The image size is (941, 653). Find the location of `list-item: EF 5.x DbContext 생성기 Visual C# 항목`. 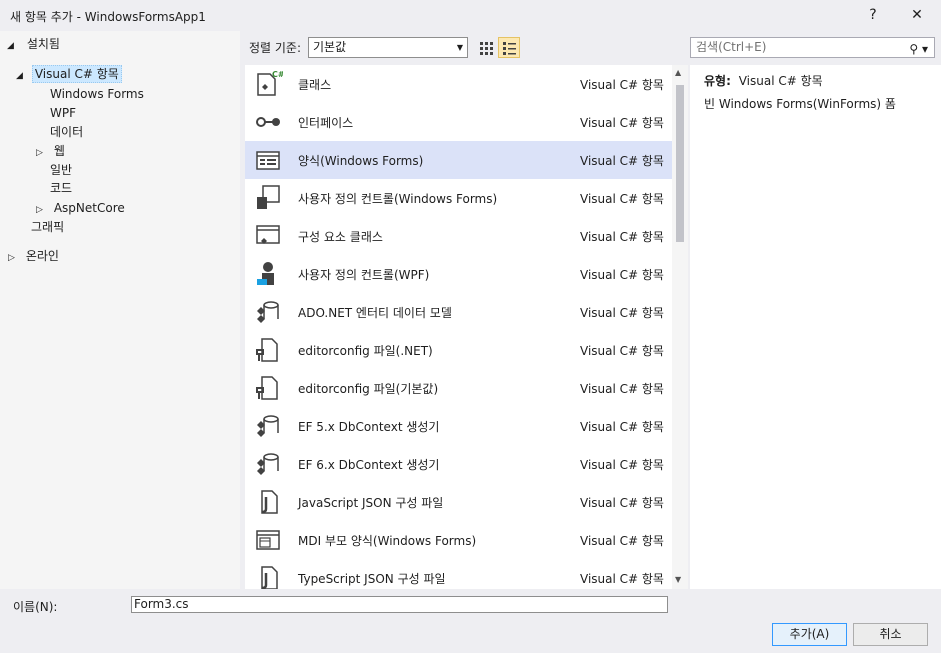

list-item: EF 5.x DbContext 생성기 Visual C# 항목 is located at coordinates (458, 426).